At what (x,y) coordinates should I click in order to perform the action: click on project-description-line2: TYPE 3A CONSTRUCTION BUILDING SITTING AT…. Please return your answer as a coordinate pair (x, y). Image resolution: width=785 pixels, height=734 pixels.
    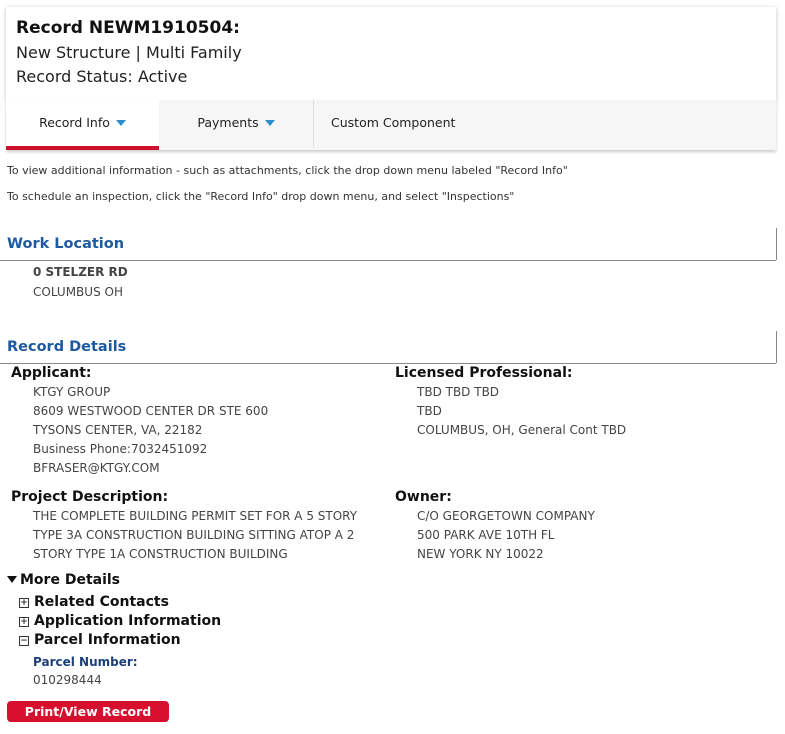
    Looking at the image, I should click on (194, 535).